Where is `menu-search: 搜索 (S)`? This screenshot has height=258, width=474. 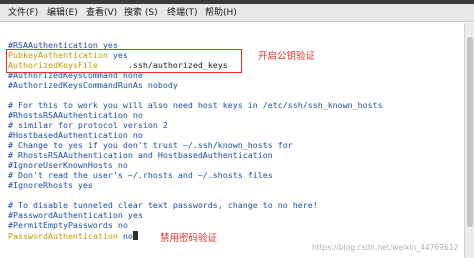
menu-search: 搜索 (S) is located at coordinates (141, 13).